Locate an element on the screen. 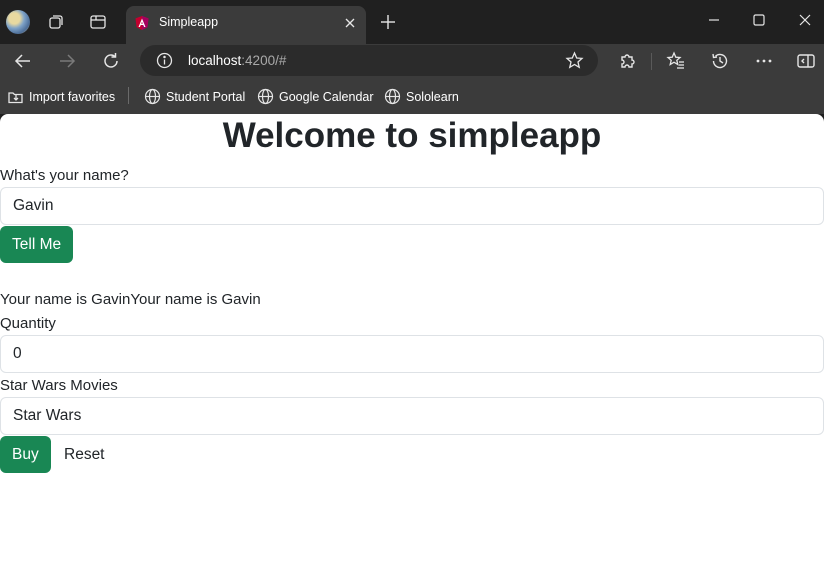 This screenshot has height=579, width=824. navigation-bar: localhost:4200/# is located at coordinates (412, 61).